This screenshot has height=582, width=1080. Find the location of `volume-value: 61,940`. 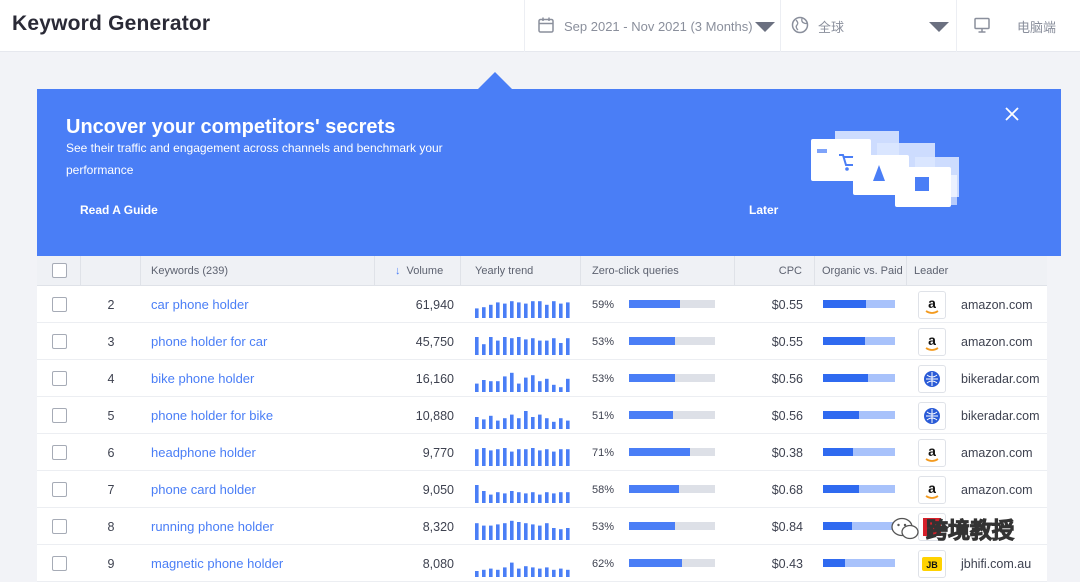

volume-value: 61,940 is located at coordinates (434, 304).